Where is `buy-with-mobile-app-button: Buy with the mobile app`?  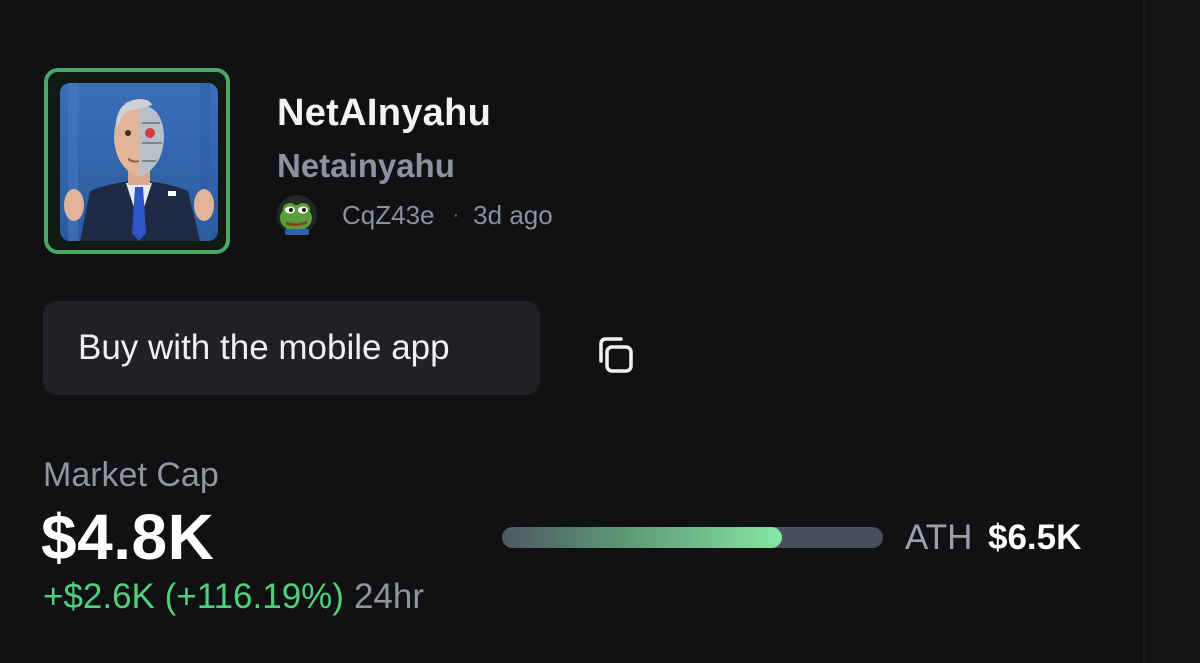
buy-with-mobile-app-button: Buy with the mobile app is located at coordinates (291, 348).